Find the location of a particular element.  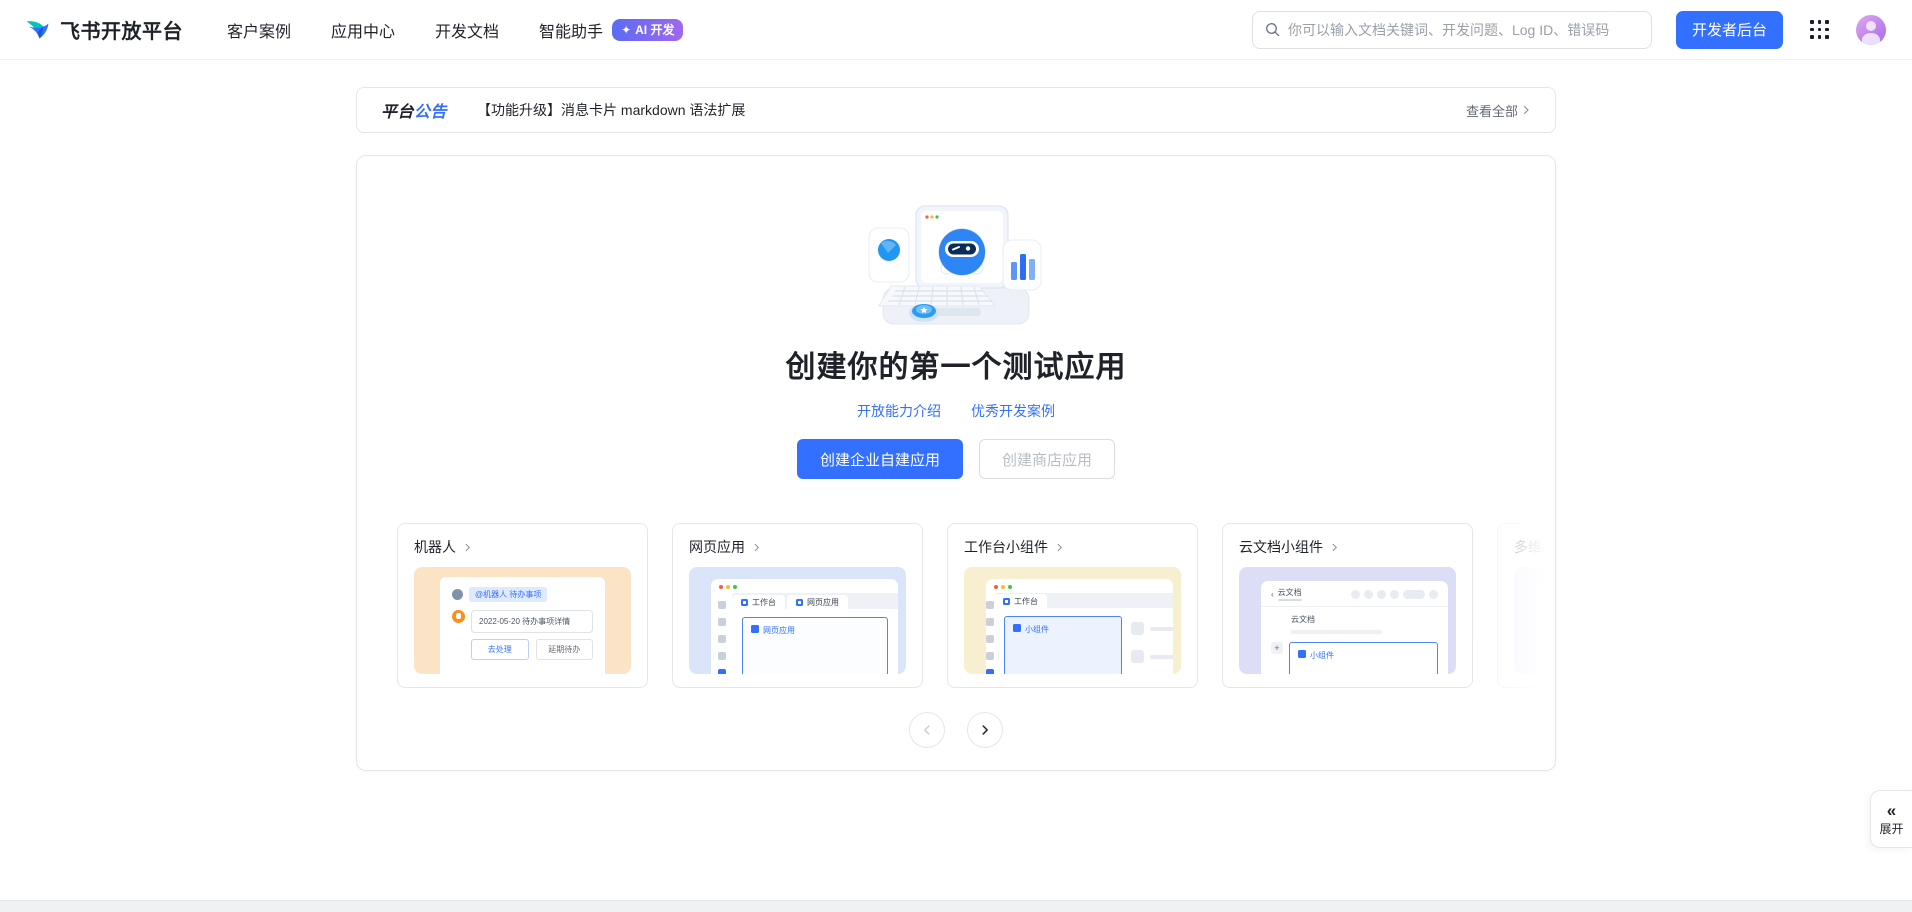

search-icon is located at coordinates (1272, 29).